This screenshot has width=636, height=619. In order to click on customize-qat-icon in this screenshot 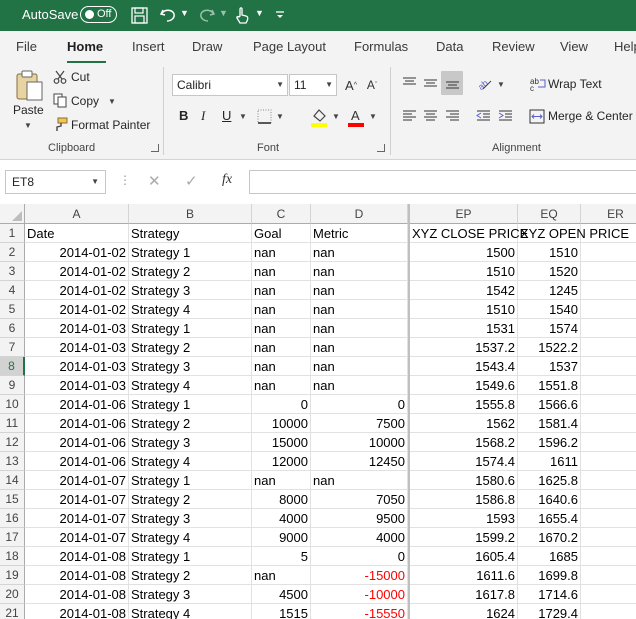, I will do `click(280, 15)`.